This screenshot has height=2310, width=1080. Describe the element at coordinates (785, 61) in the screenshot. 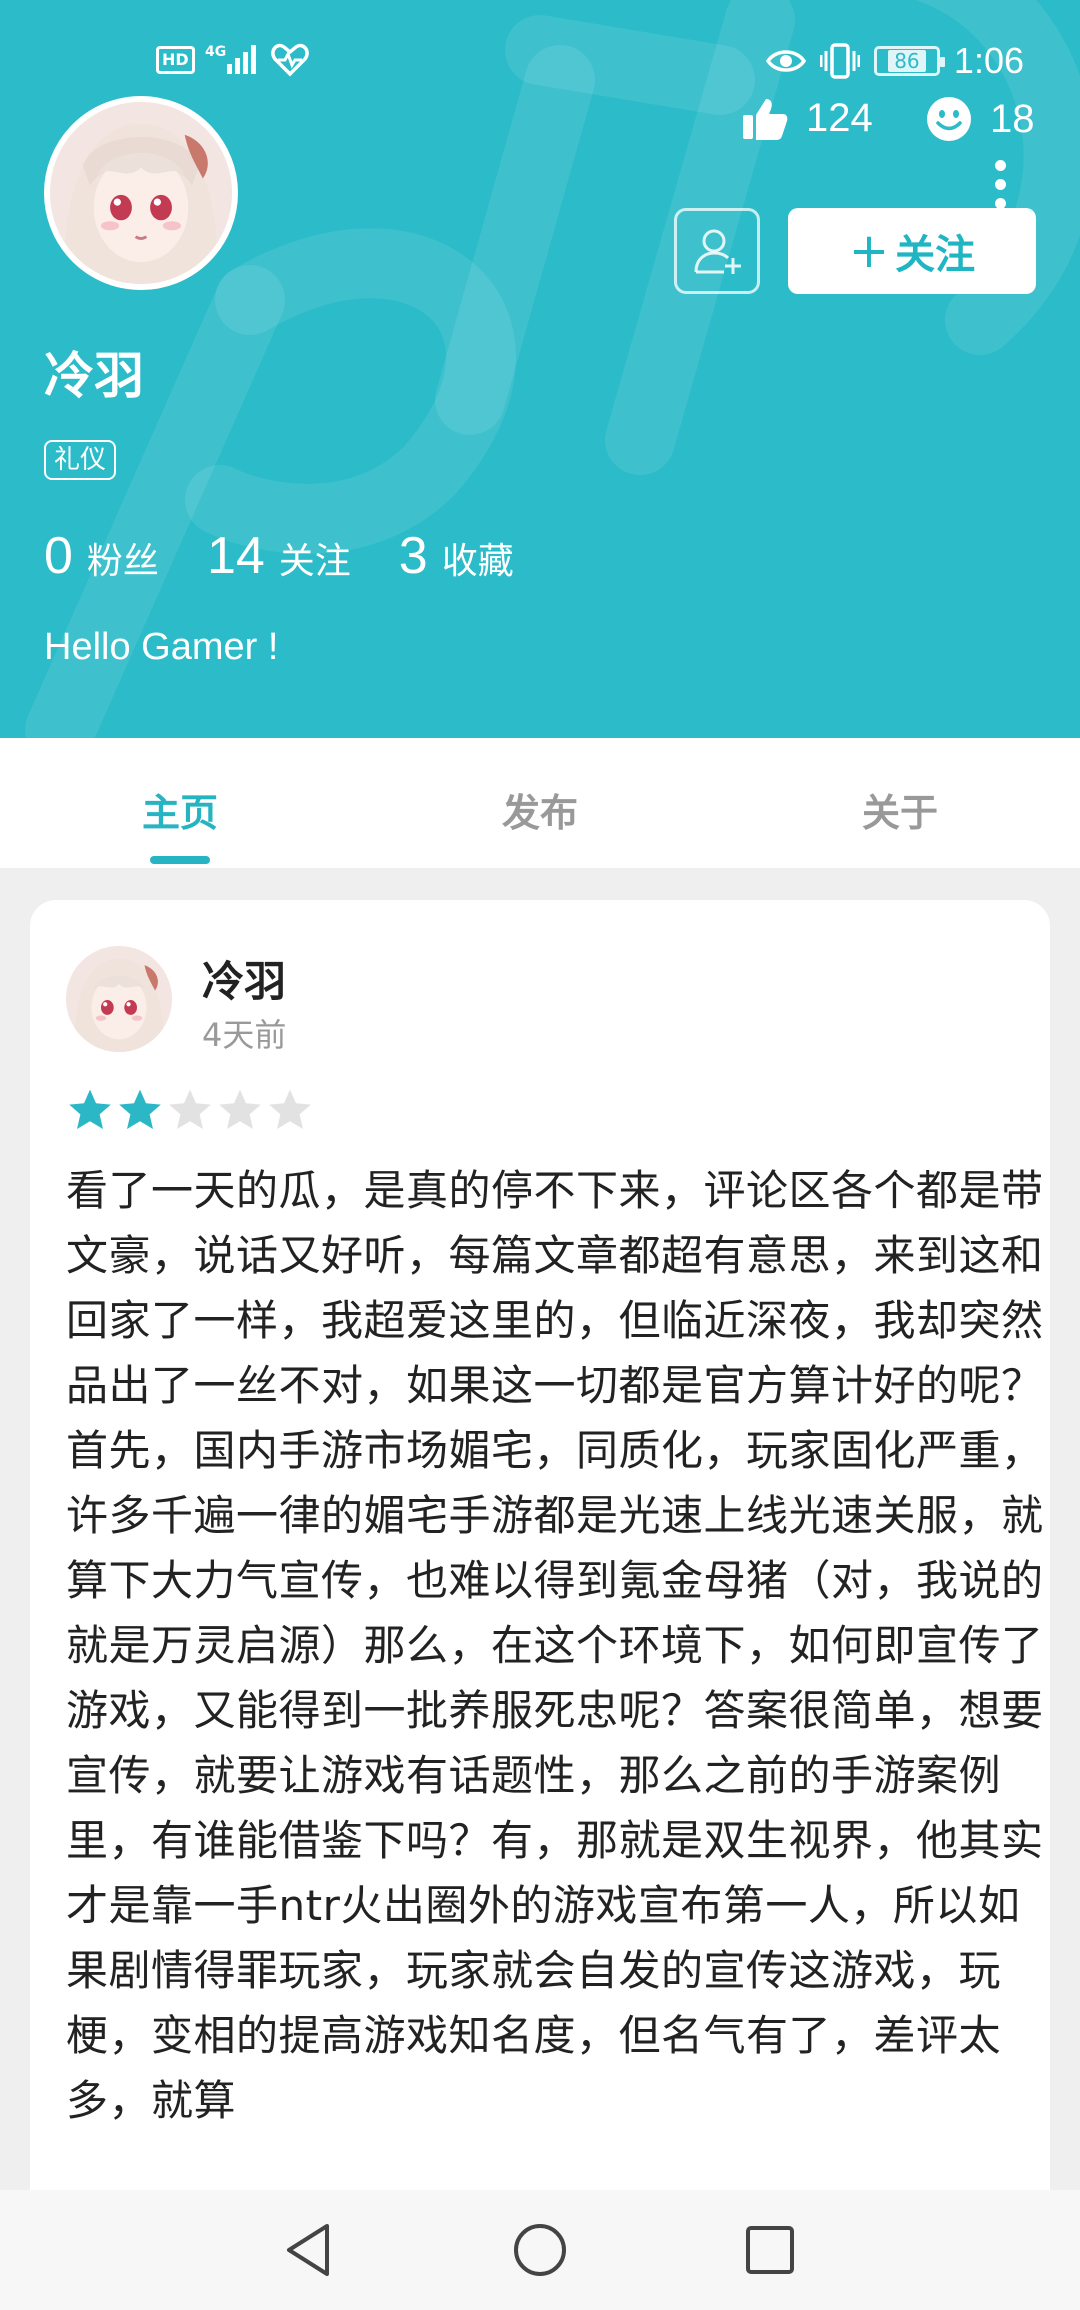

I see `eye-icon` at that location.